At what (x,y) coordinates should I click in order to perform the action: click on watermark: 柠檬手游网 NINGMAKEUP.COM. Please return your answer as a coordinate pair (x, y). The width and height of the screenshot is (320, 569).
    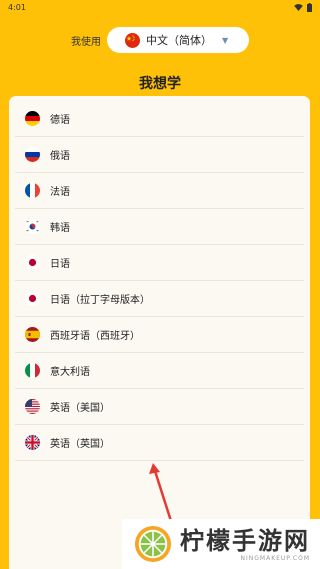
    Looking at the image, I should click on (221, 544).